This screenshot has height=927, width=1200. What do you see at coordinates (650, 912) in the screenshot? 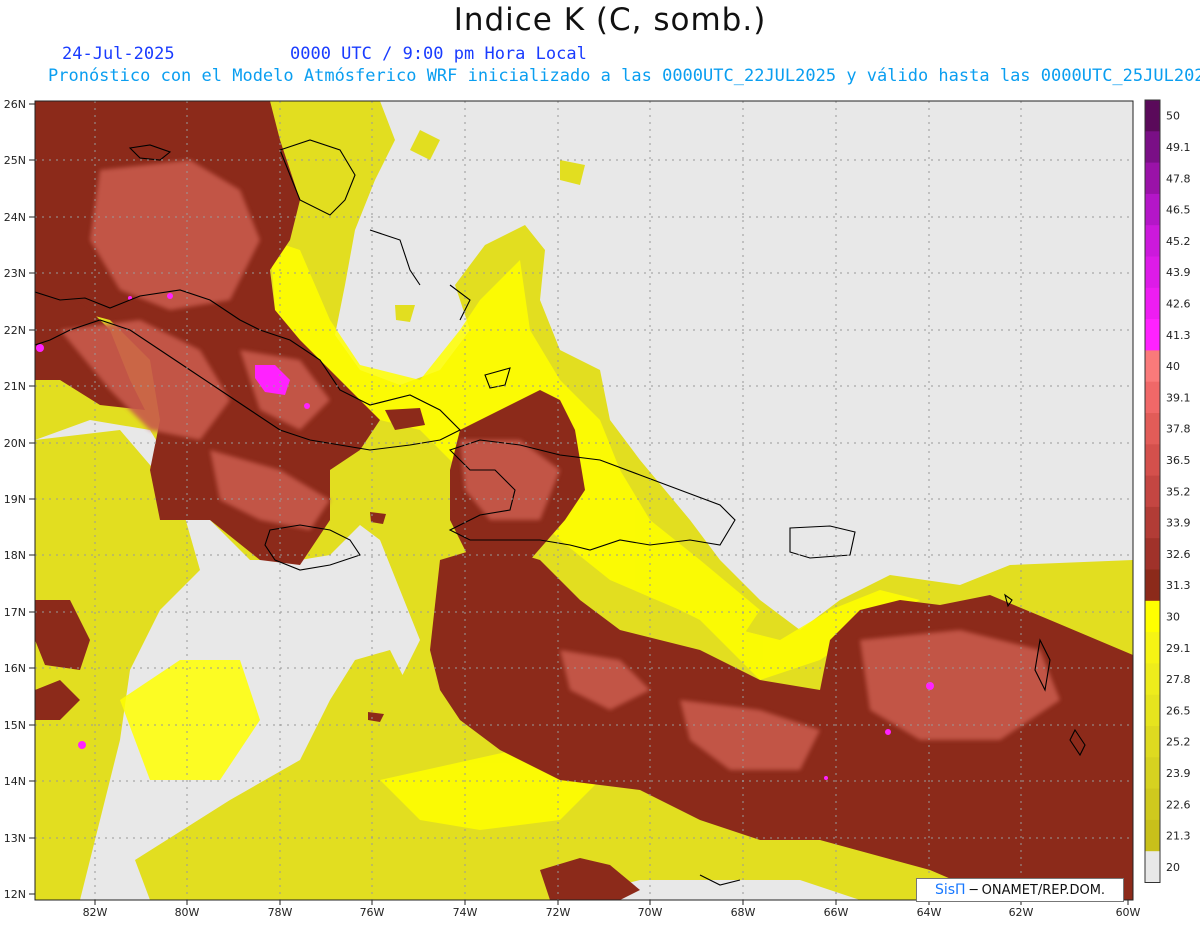
I see `lon-label: 70W` at bounding box center [650, 912].